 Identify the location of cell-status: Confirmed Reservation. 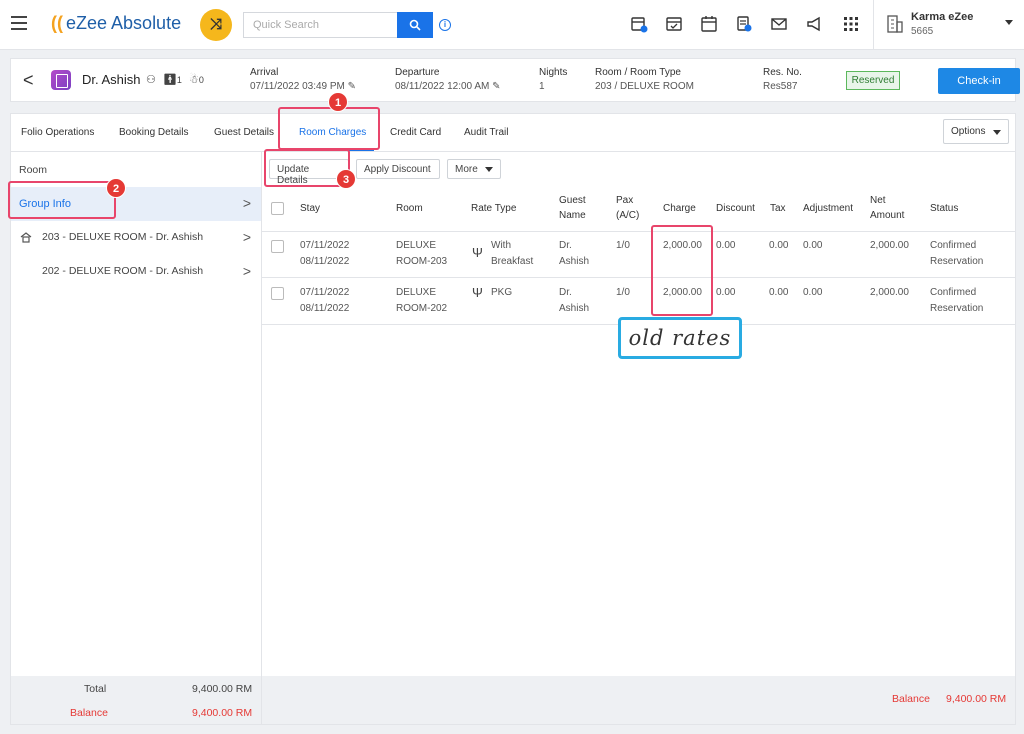
(957, 253).